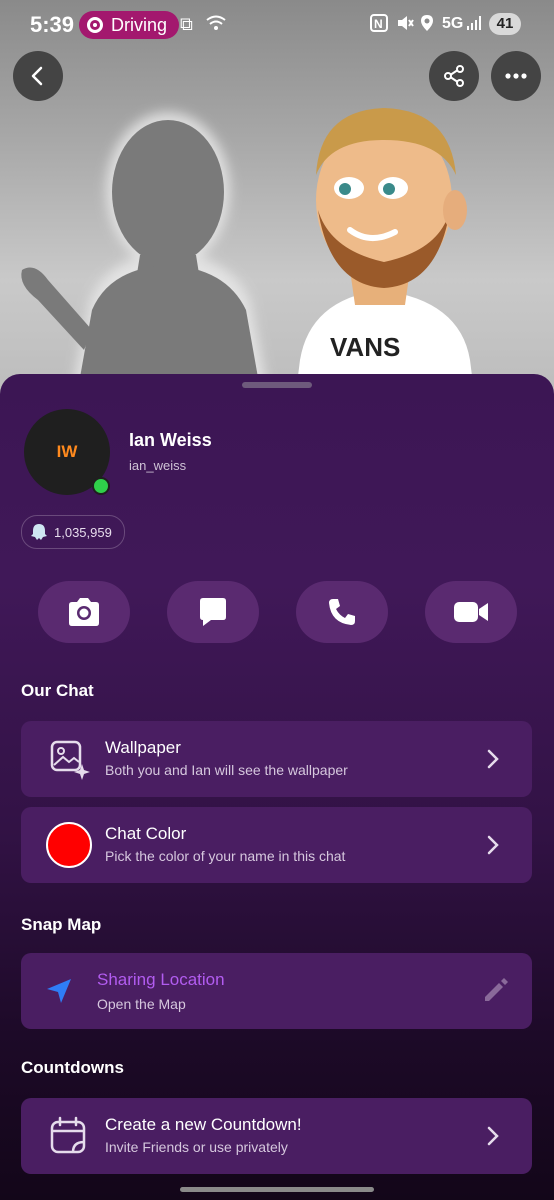 The height and width of the screenshot is (1200, 554). I want to click on status-bar: 5:39 Driving ⧉ N 5G 41, so click(277, 25).